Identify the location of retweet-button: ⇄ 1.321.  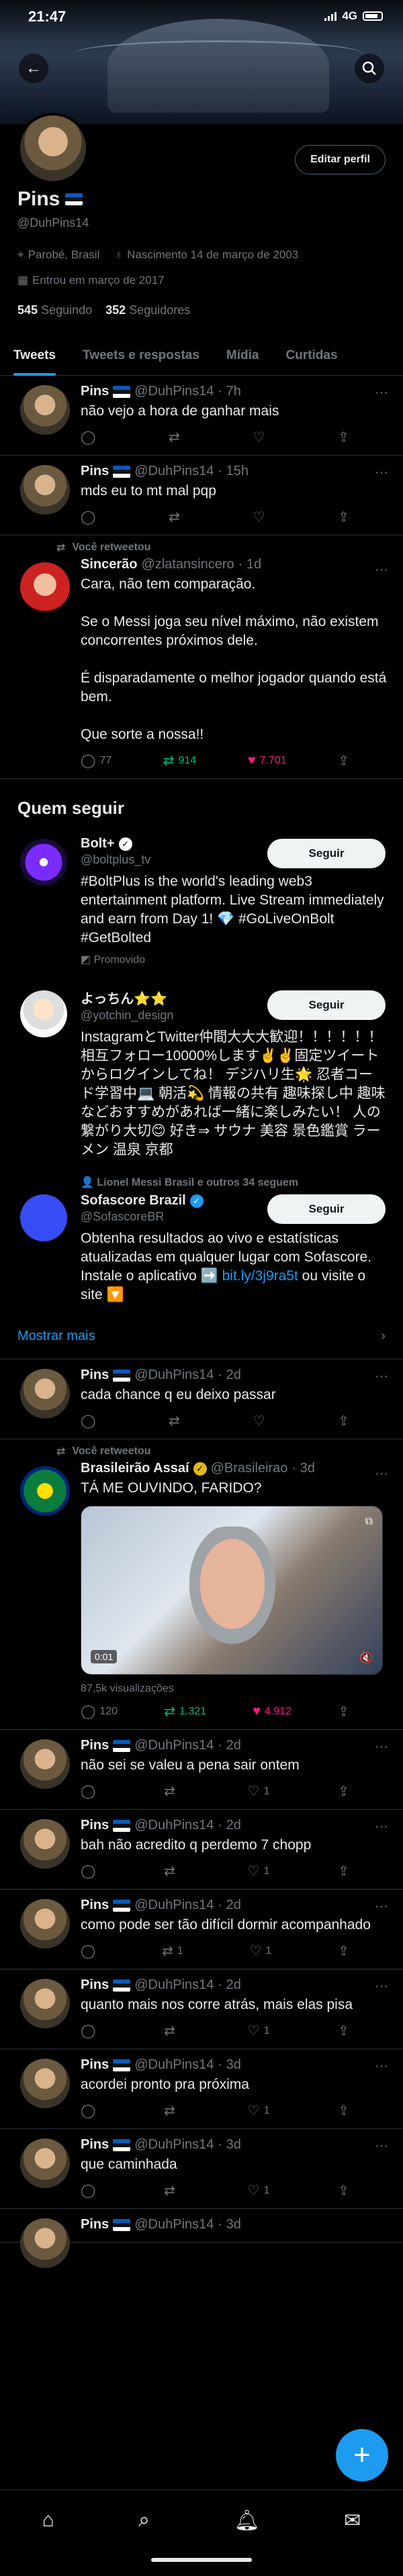
(185, 1711).